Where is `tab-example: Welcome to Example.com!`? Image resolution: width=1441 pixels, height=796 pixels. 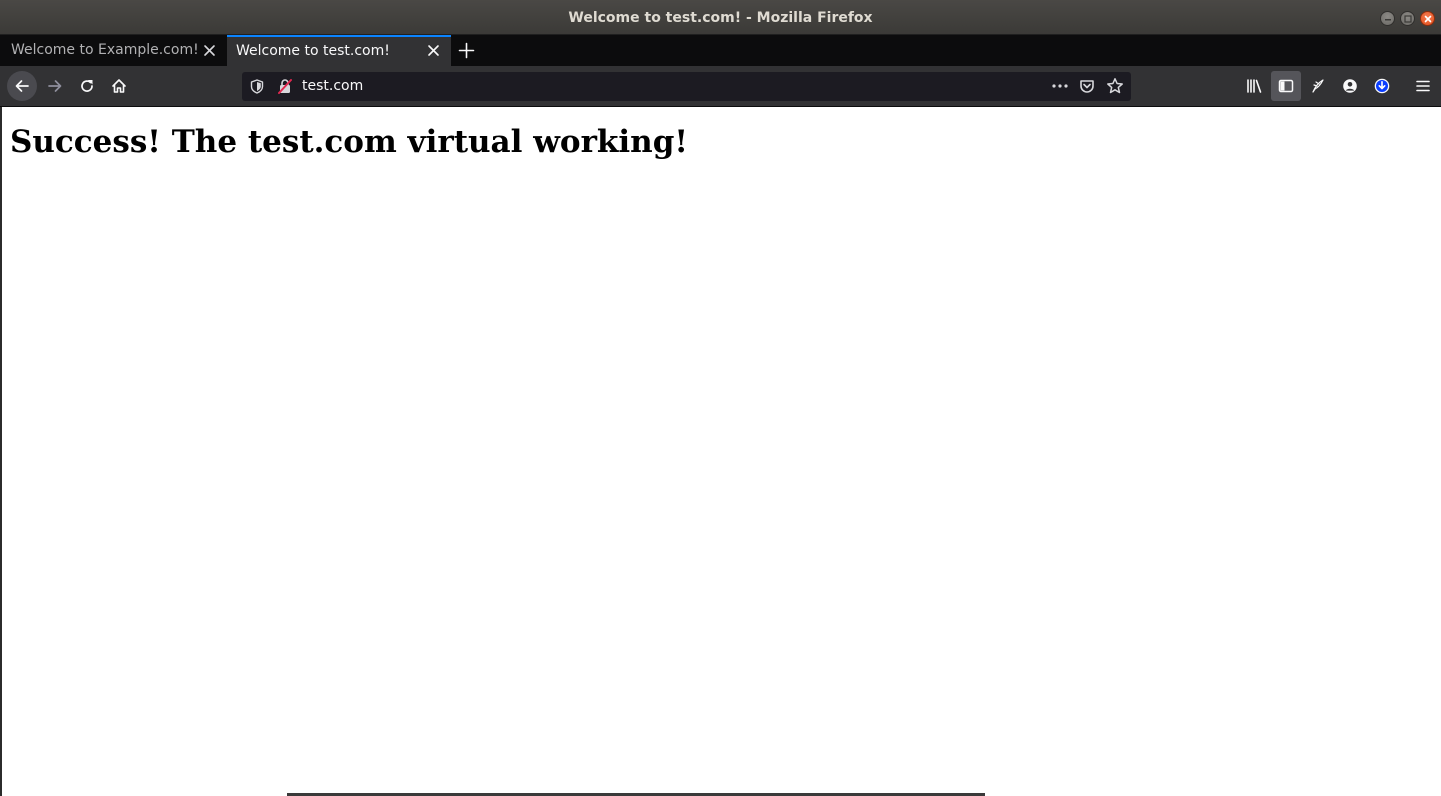
tab-example: Welcome to Example.com! is located at coordinates (113, 50).